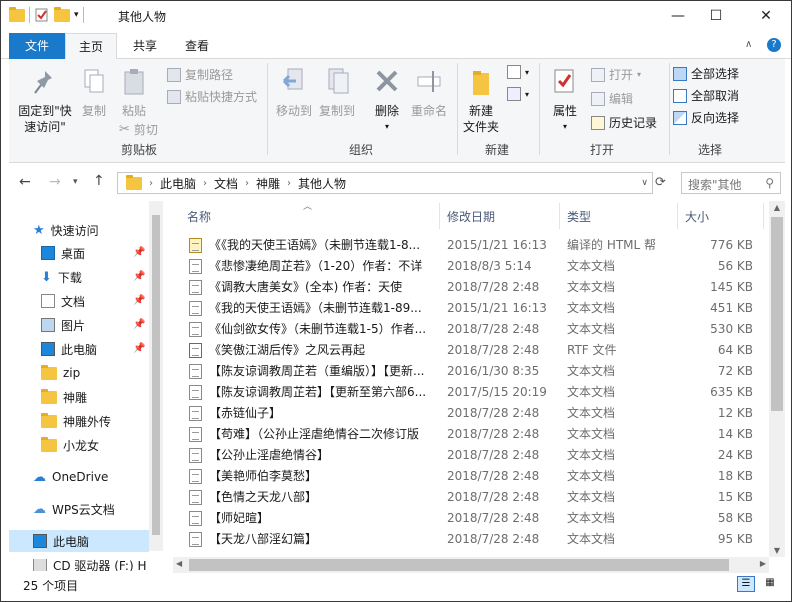 Image resolution: width=792 pixels, height=602 pixels. What do you see at coordinates (294, 93) in the screenshot?
I see `move-to-button: 移动到` at bounding box center [294, 93].